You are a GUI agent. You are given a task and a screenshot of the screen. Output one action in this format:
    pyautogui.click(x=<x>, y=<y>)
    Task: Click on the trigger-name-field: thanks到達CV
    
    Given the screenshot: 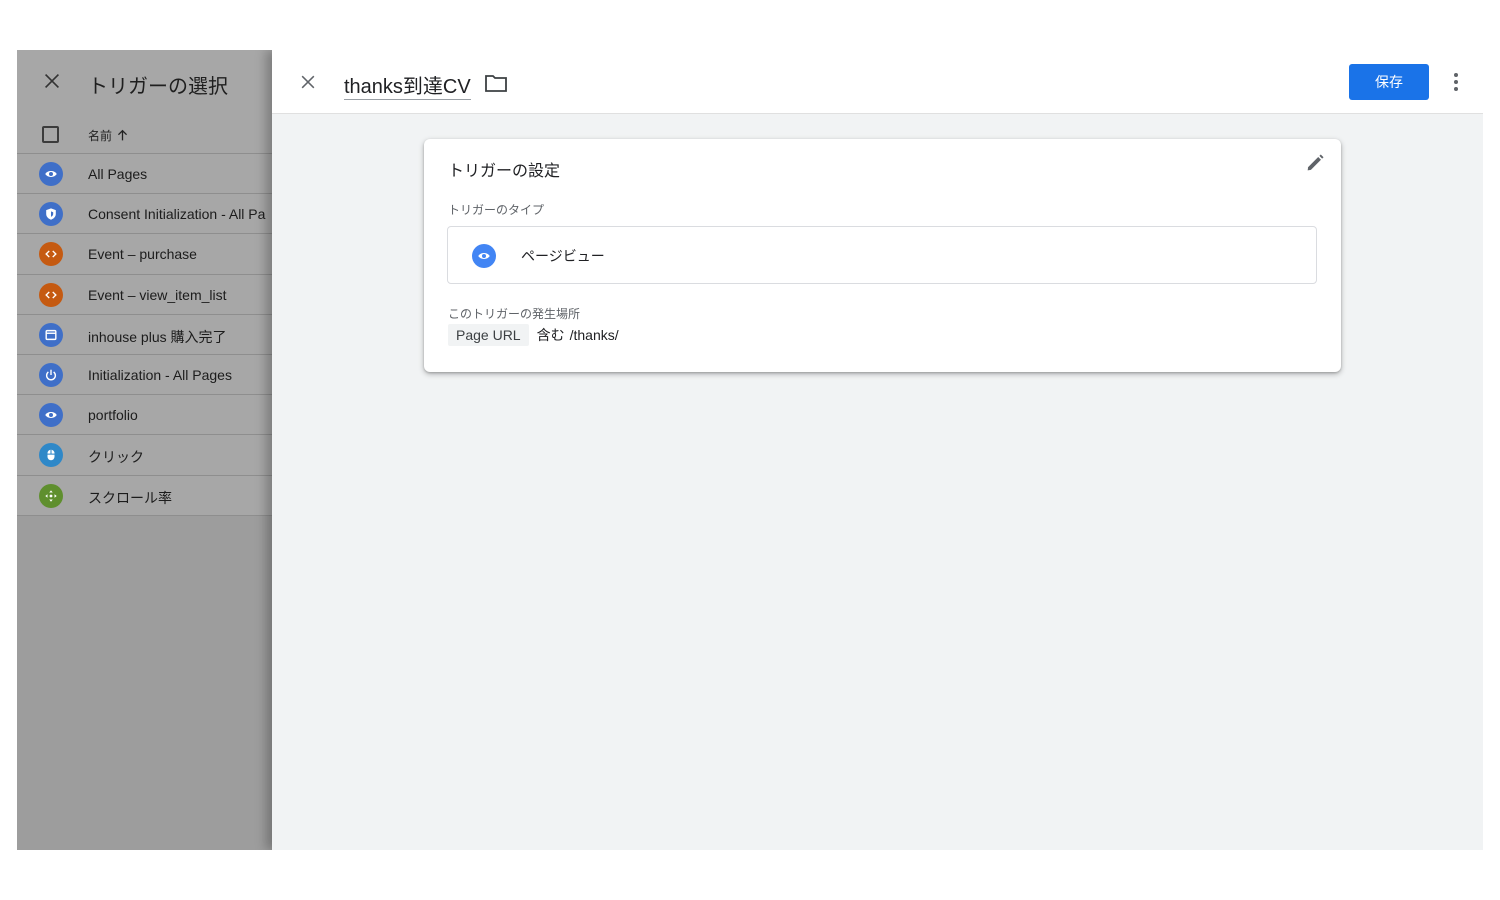 What is the action you would take?
    pyautogui.click(x=407, y=85)
    